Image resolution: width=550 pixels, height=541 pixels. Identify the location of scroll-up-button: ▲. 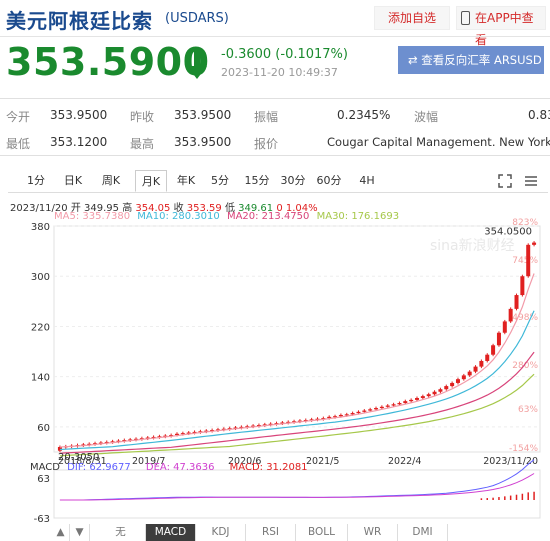
(61, 532).